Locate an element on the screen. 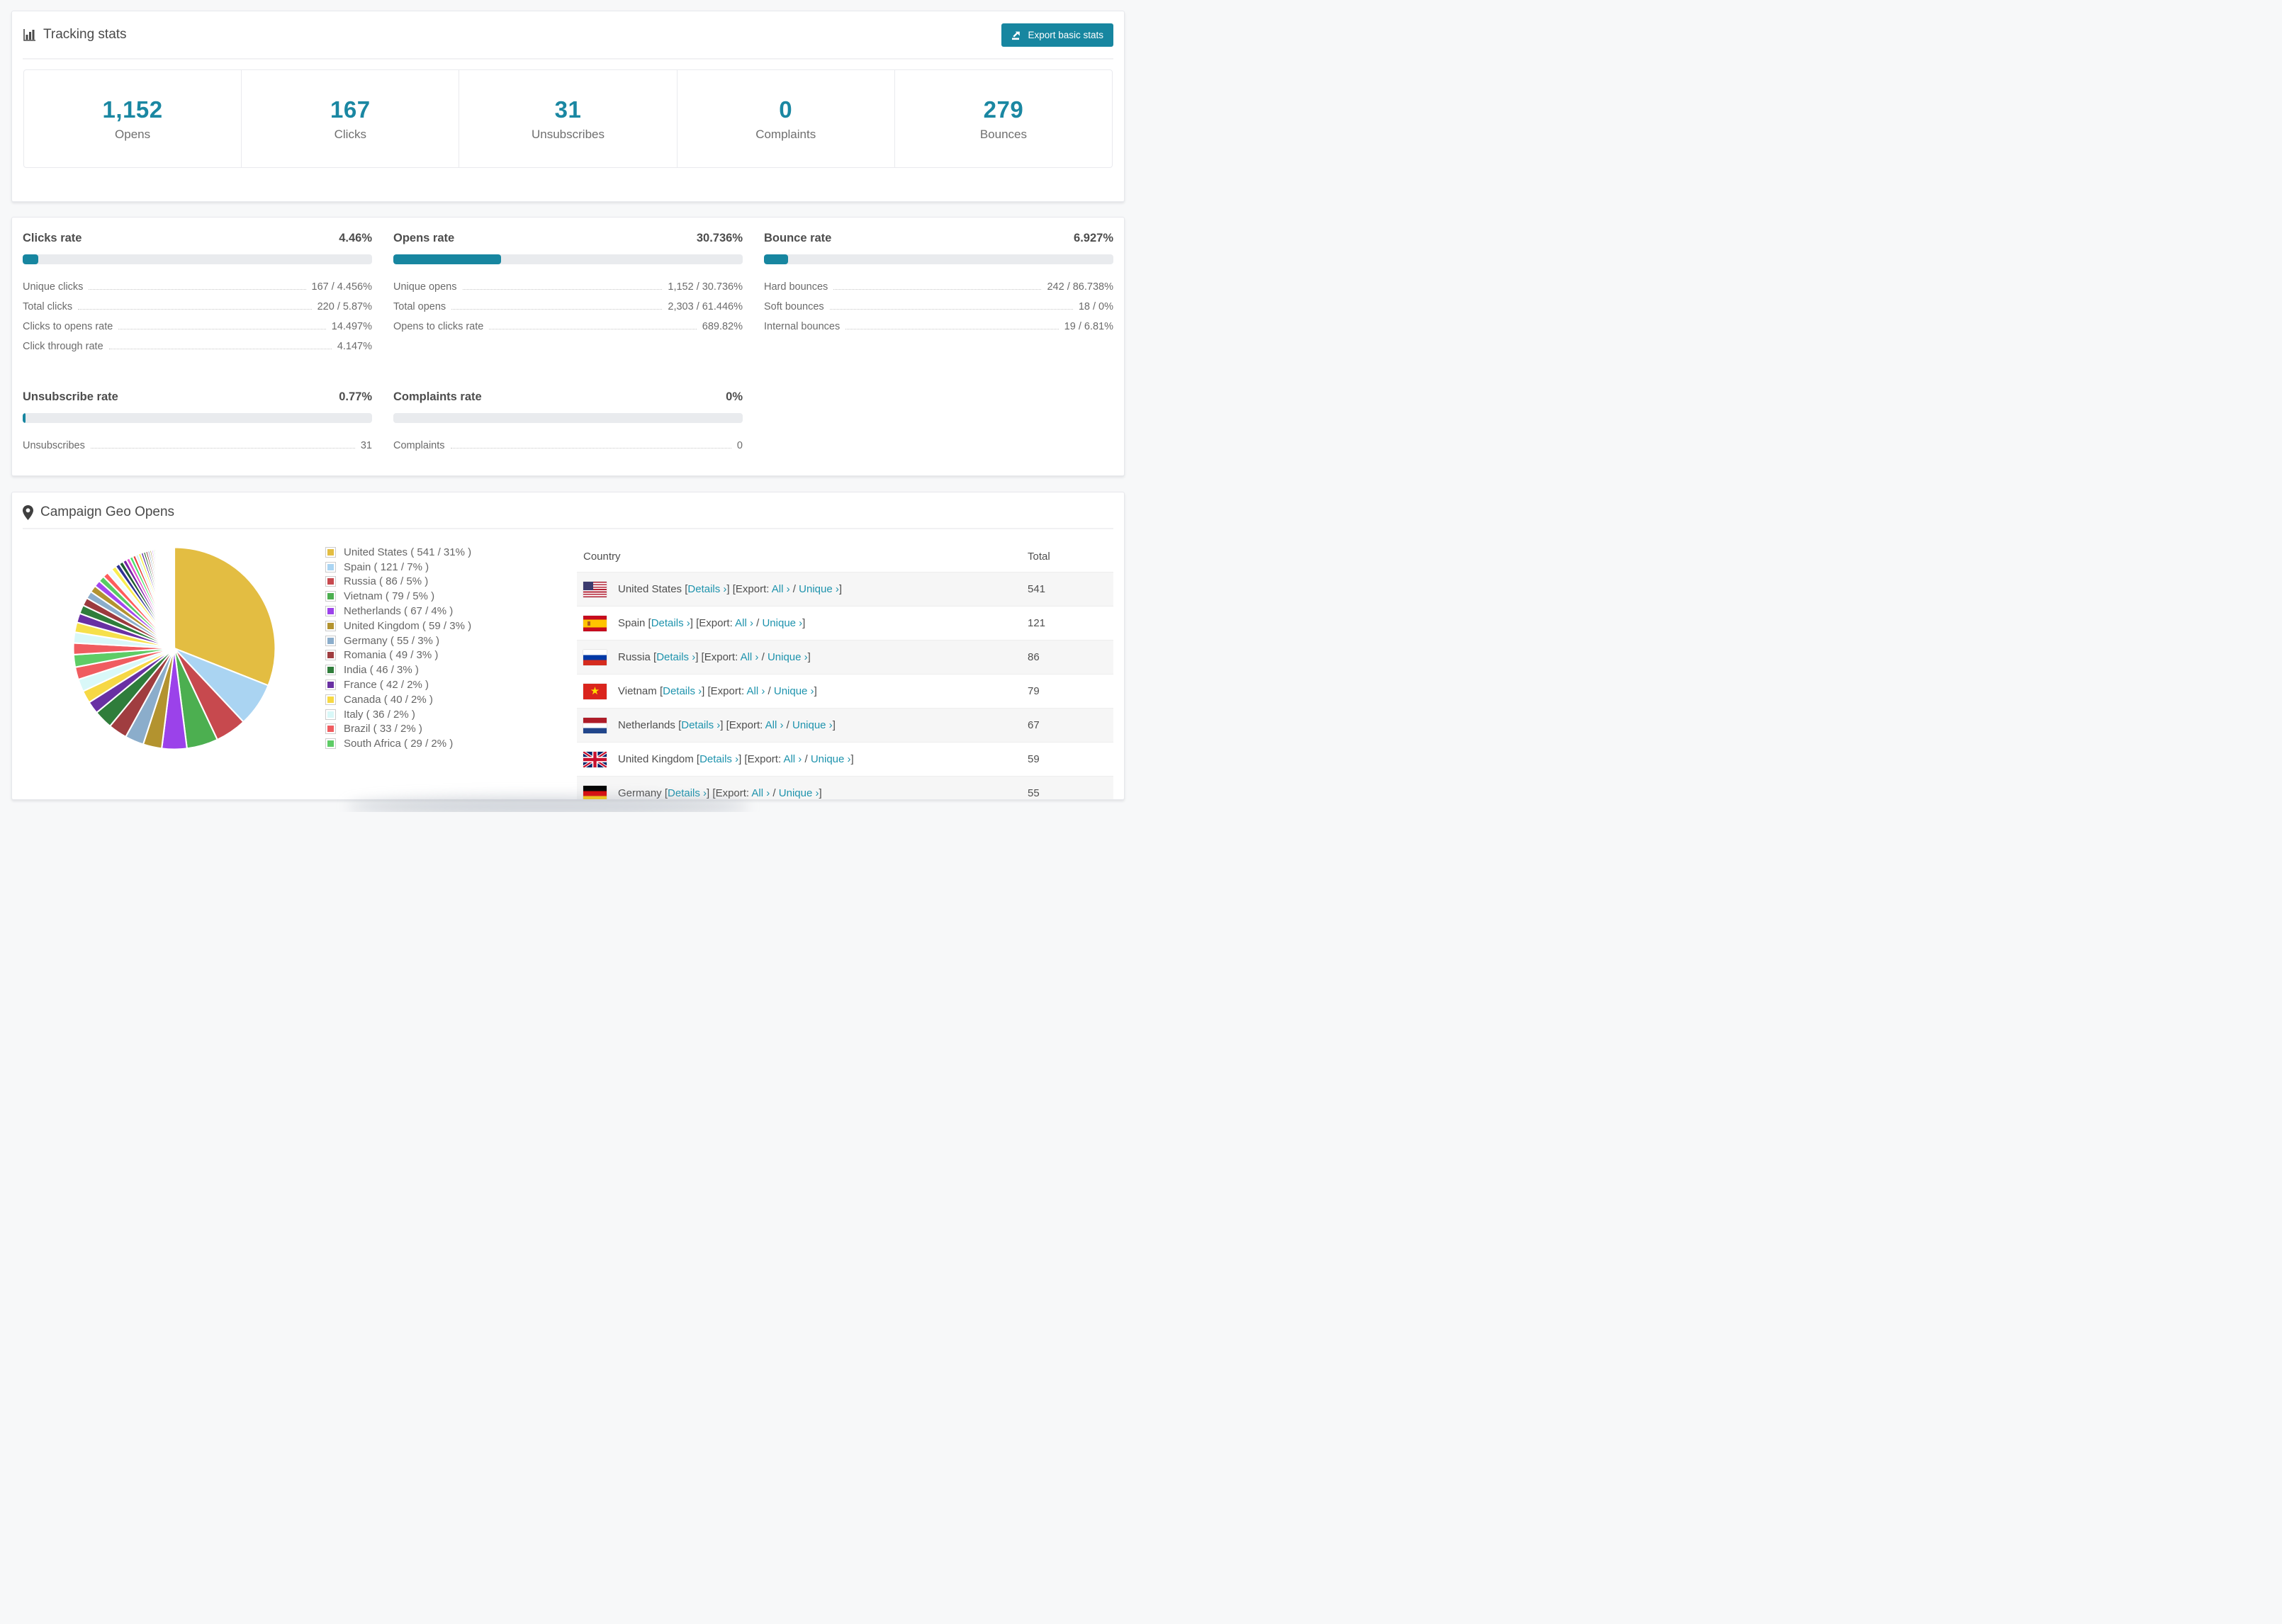 The width and height of the screenshot is (2282, 1624). rate-row-label: Soft bounces is located at coordinates (794, 306).